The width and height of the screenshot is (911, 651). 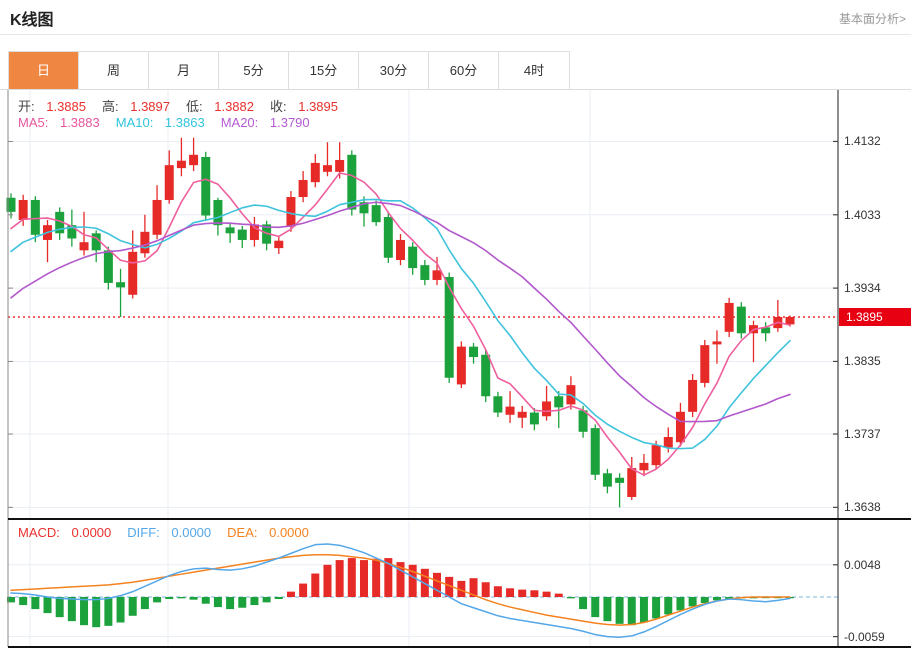 What do you see at coordinates (184, 71) in the screenshot?
I see `tab-月: 月` at bounding box center [184, 71].